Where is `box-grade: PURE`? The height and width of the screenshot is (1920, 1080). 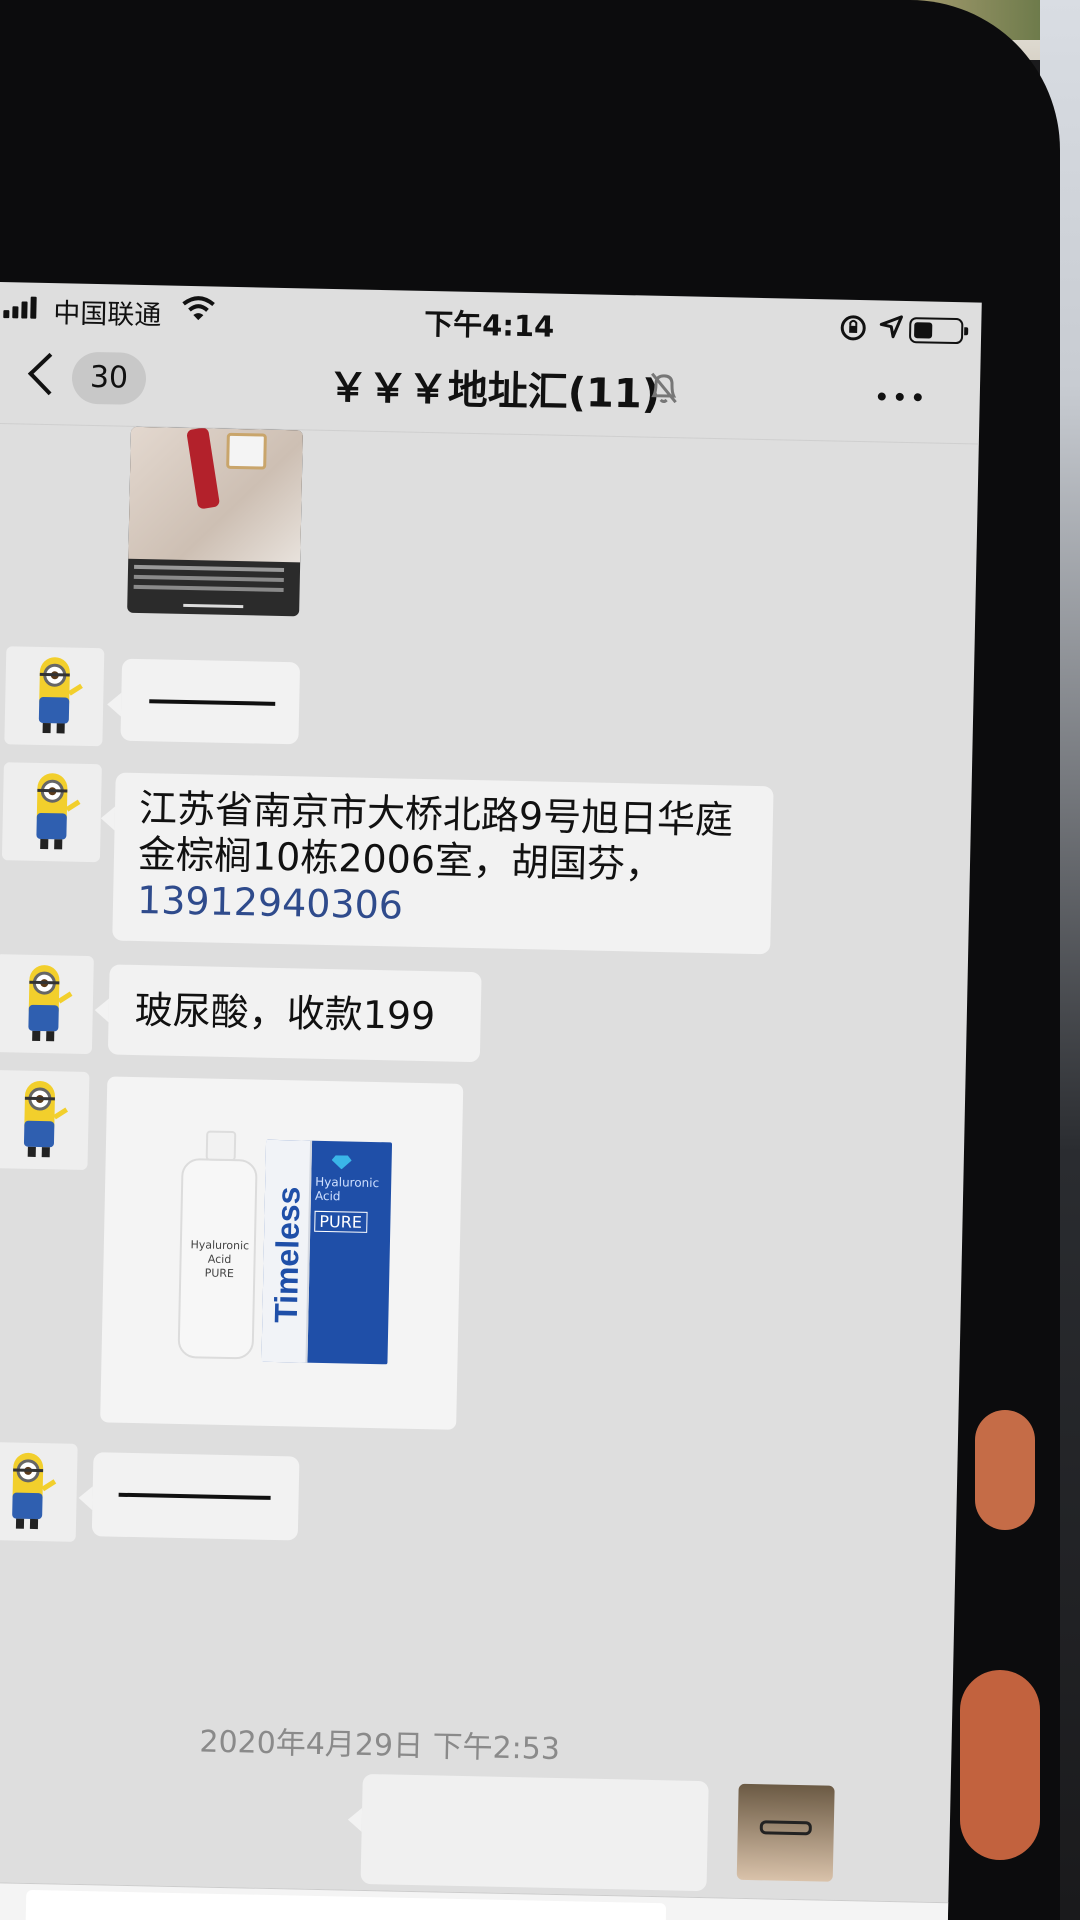
box-grade: PURE is located at coordinates (341, 1221).